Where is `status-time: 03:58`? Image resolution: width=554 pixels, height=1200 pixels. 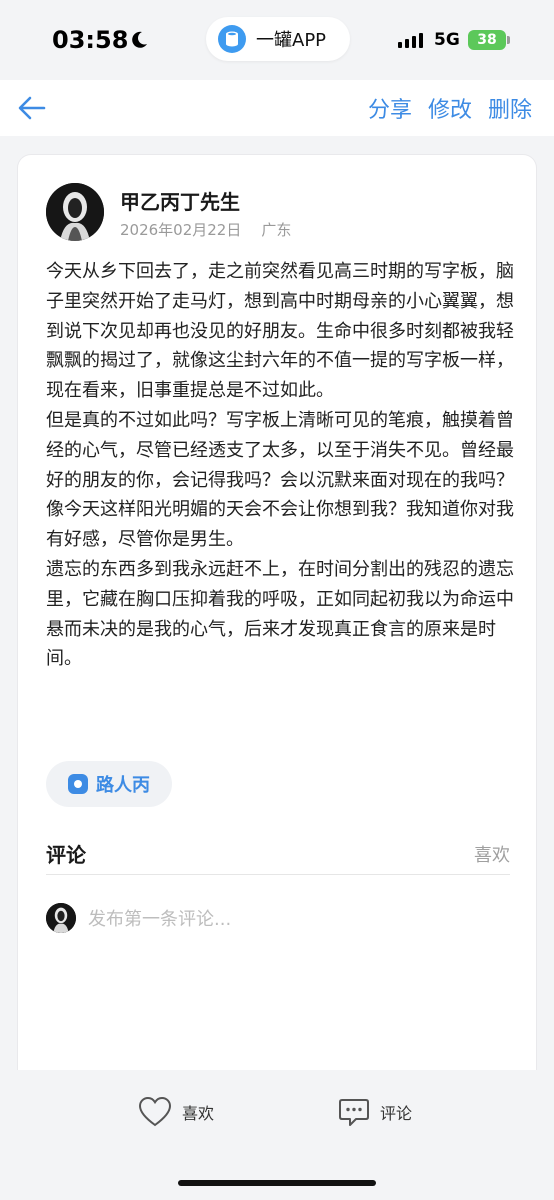 status-time: 03:58 is located at coordinates (90, 40).